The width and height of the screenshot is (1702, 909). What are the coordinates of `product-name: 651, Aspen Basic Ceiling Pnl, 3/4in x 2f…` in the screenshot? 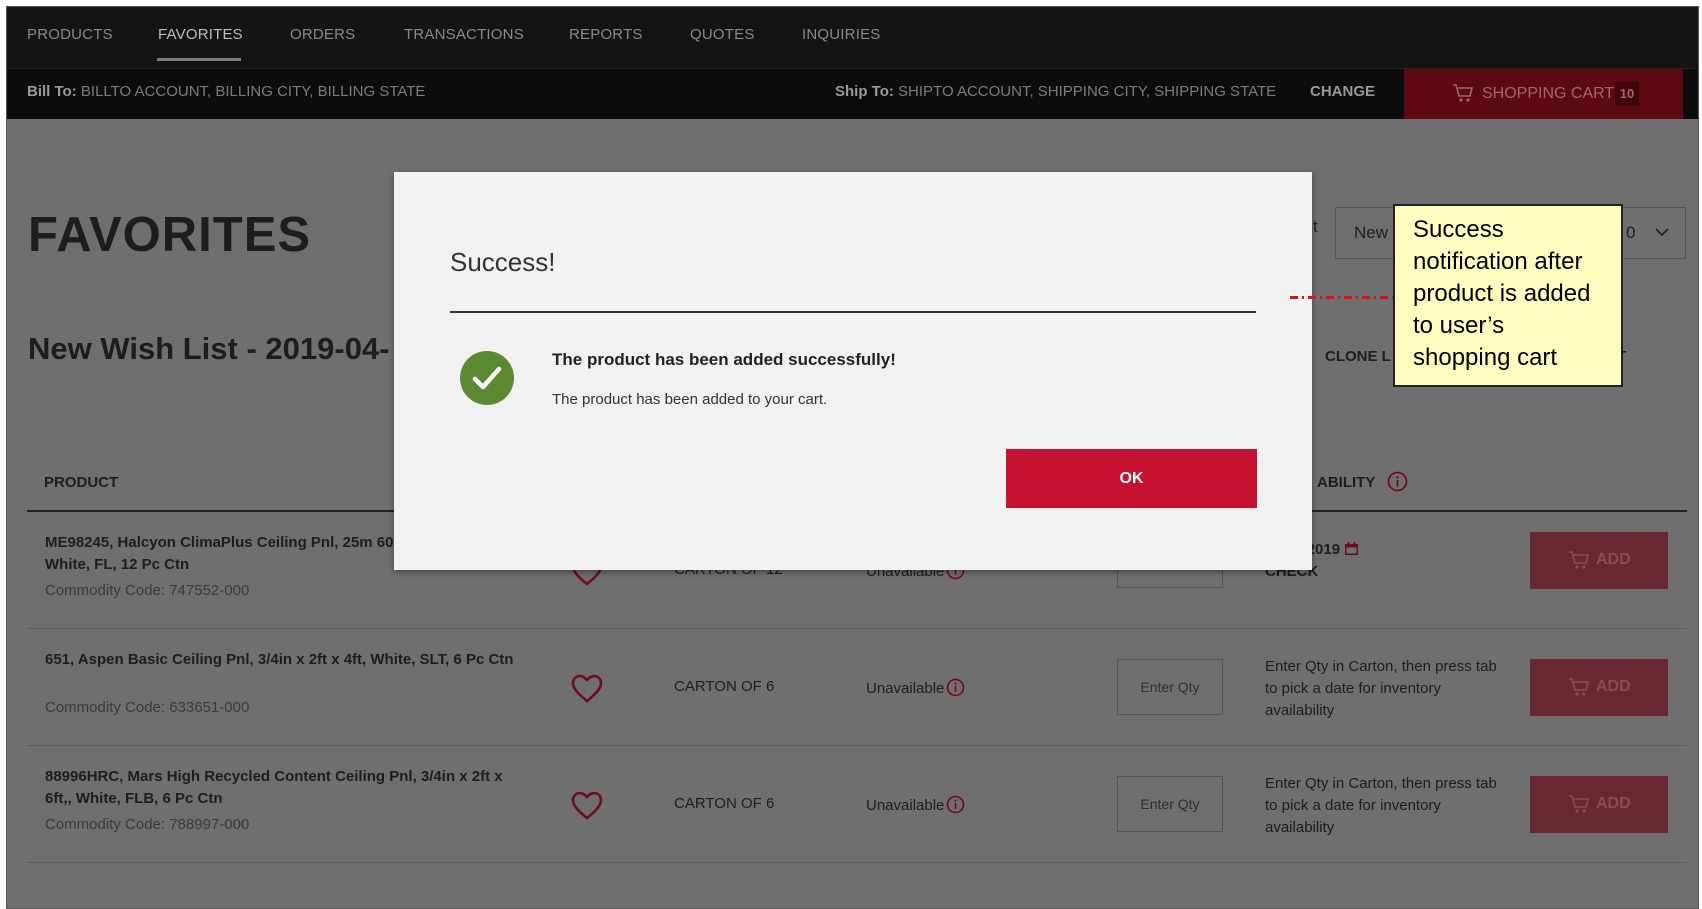 It's located at (280, 660).